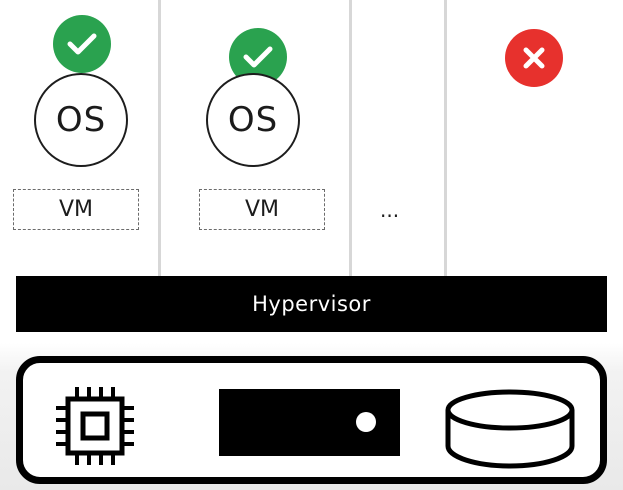 The width and height of the screenshot is (623, 490). What do you see at coordinates (95, 426) in the screenshot?
I see `cpu-chip-icon` at bounding box center [95, 426].